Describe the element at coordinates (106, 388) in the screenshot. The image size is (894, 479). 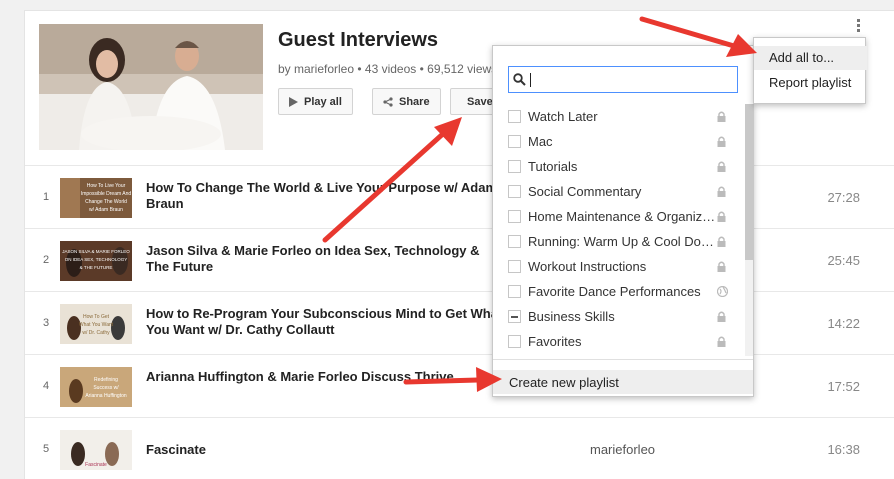
I see `thumb-text: Success w/` at that location.